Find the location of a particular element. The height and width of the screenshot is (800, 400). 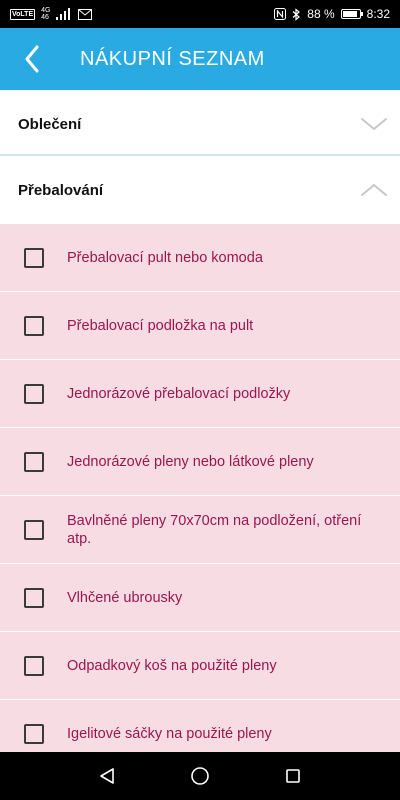

list-item: Igelitové sáčky na použité pleny is located at coordinates (200, 726).